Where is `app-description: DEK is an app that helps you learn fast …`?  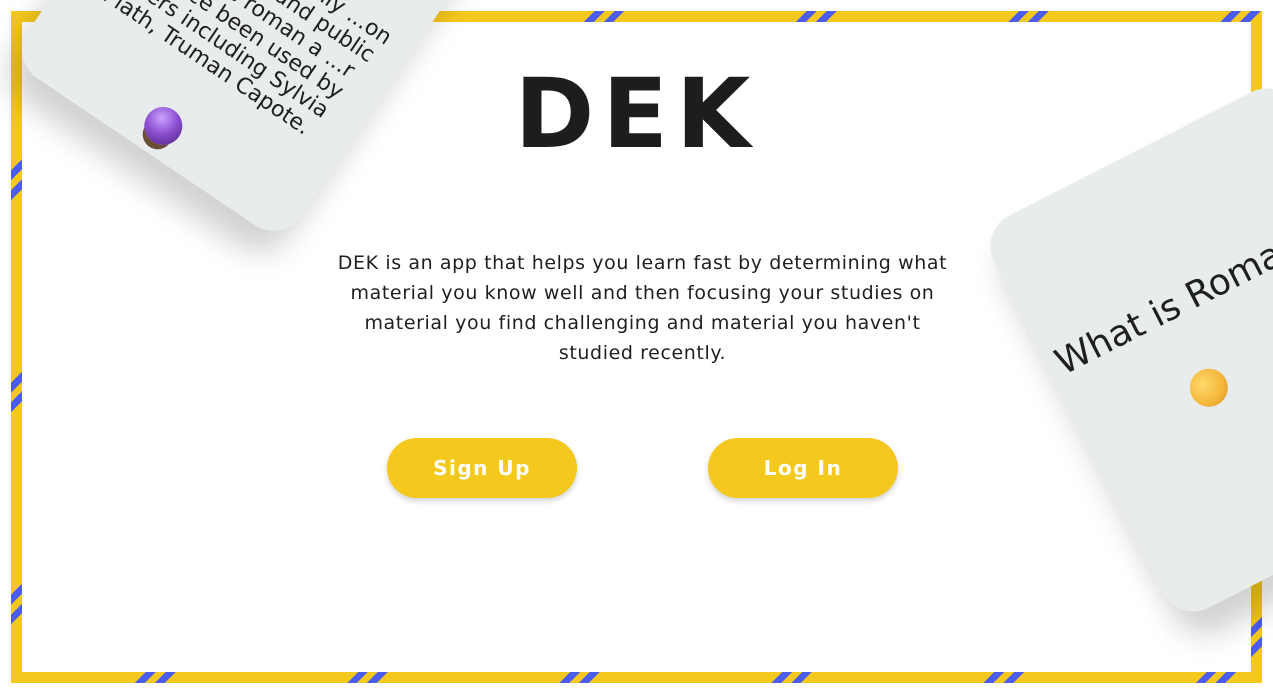
app-description: DEK is an app that helps you learn fast … is located at coordinates (642, 308).